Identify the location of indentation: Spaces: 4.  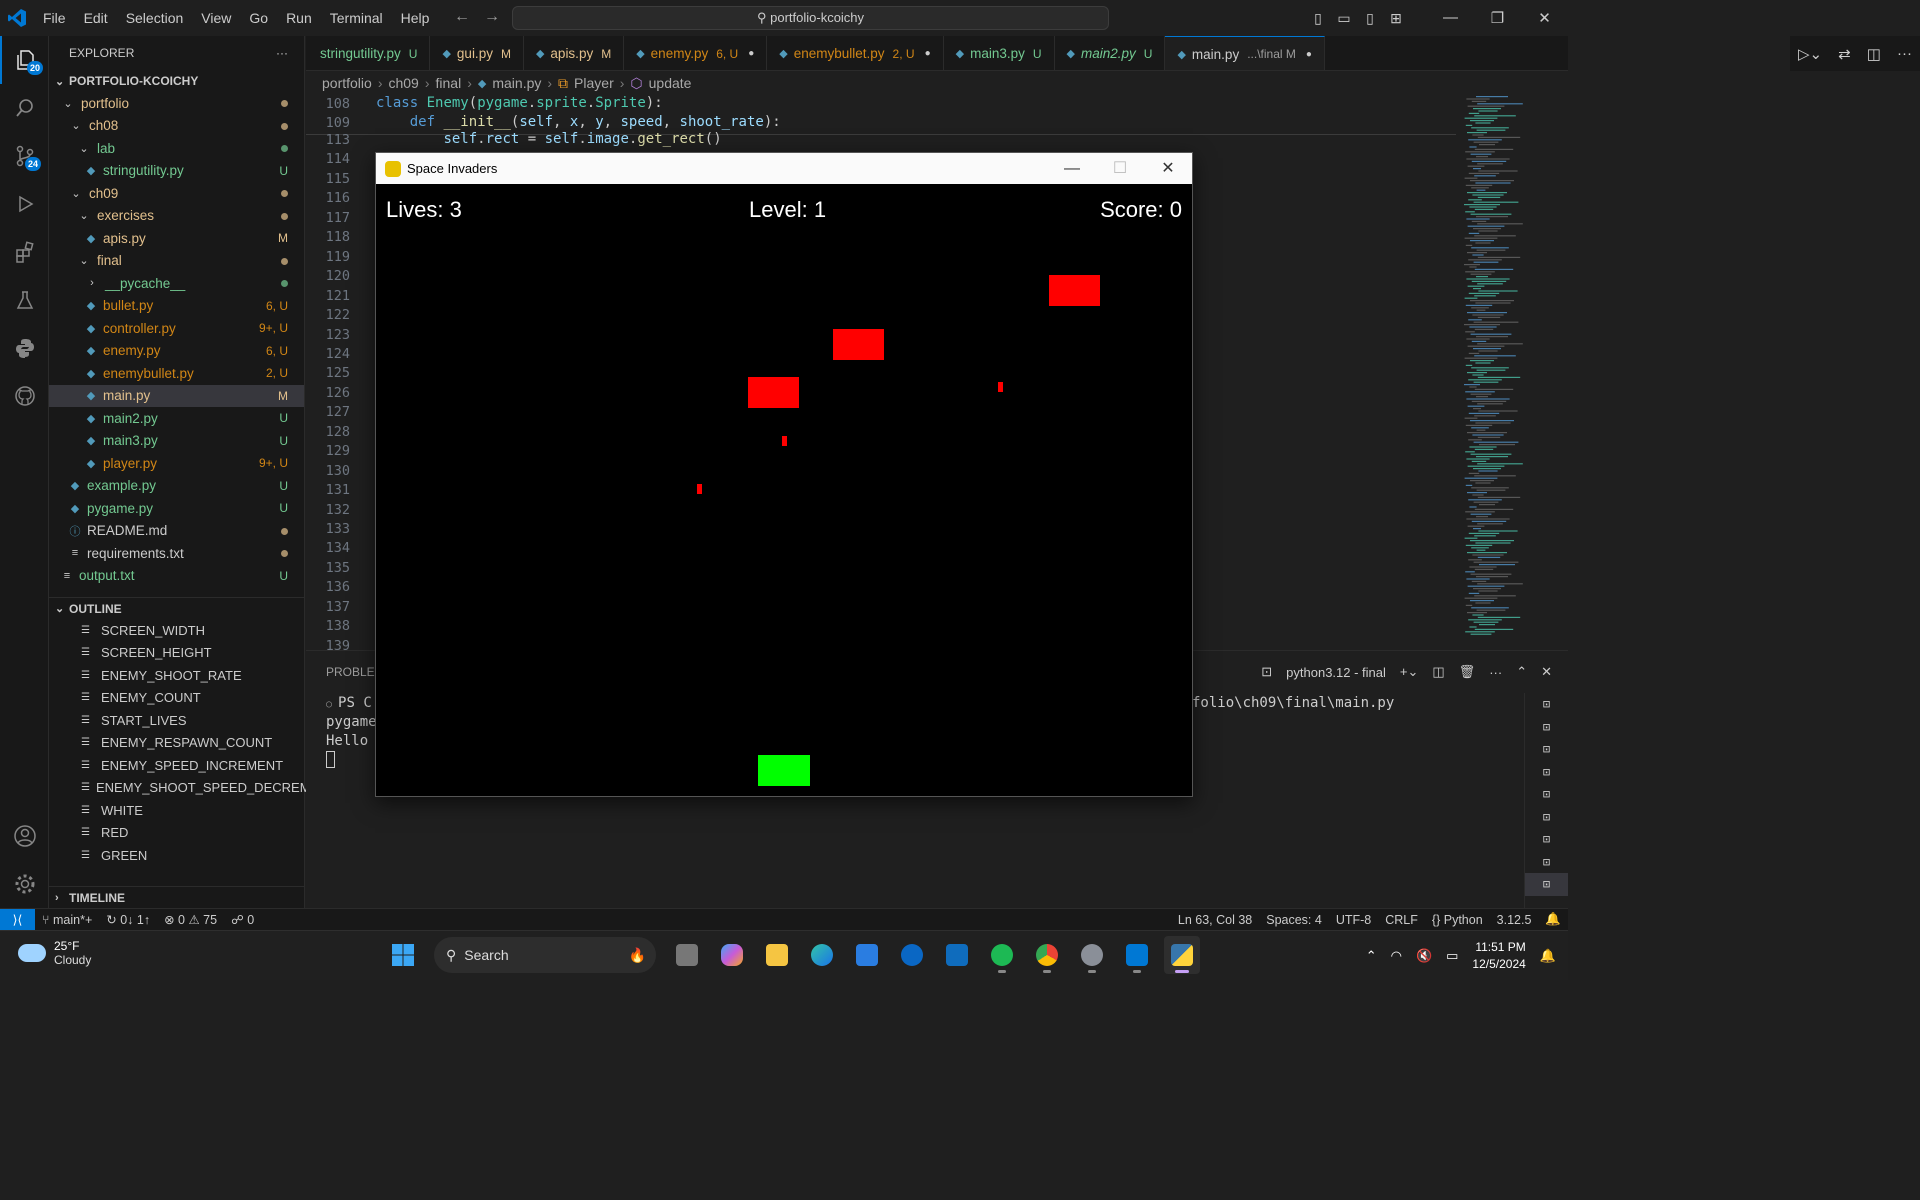
(1294, 920).